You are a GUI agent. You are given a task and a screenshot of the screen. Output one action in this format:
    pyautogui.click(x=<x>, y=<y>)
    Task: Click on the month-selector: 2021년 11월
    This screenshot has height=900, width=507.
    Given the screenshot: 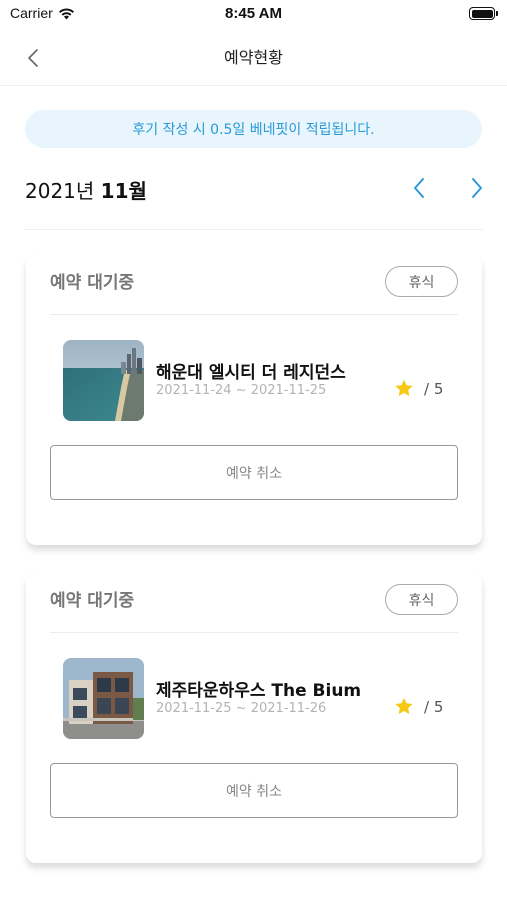 What is the action you would take?
    pyautogui.click(x=255, y=188)
    